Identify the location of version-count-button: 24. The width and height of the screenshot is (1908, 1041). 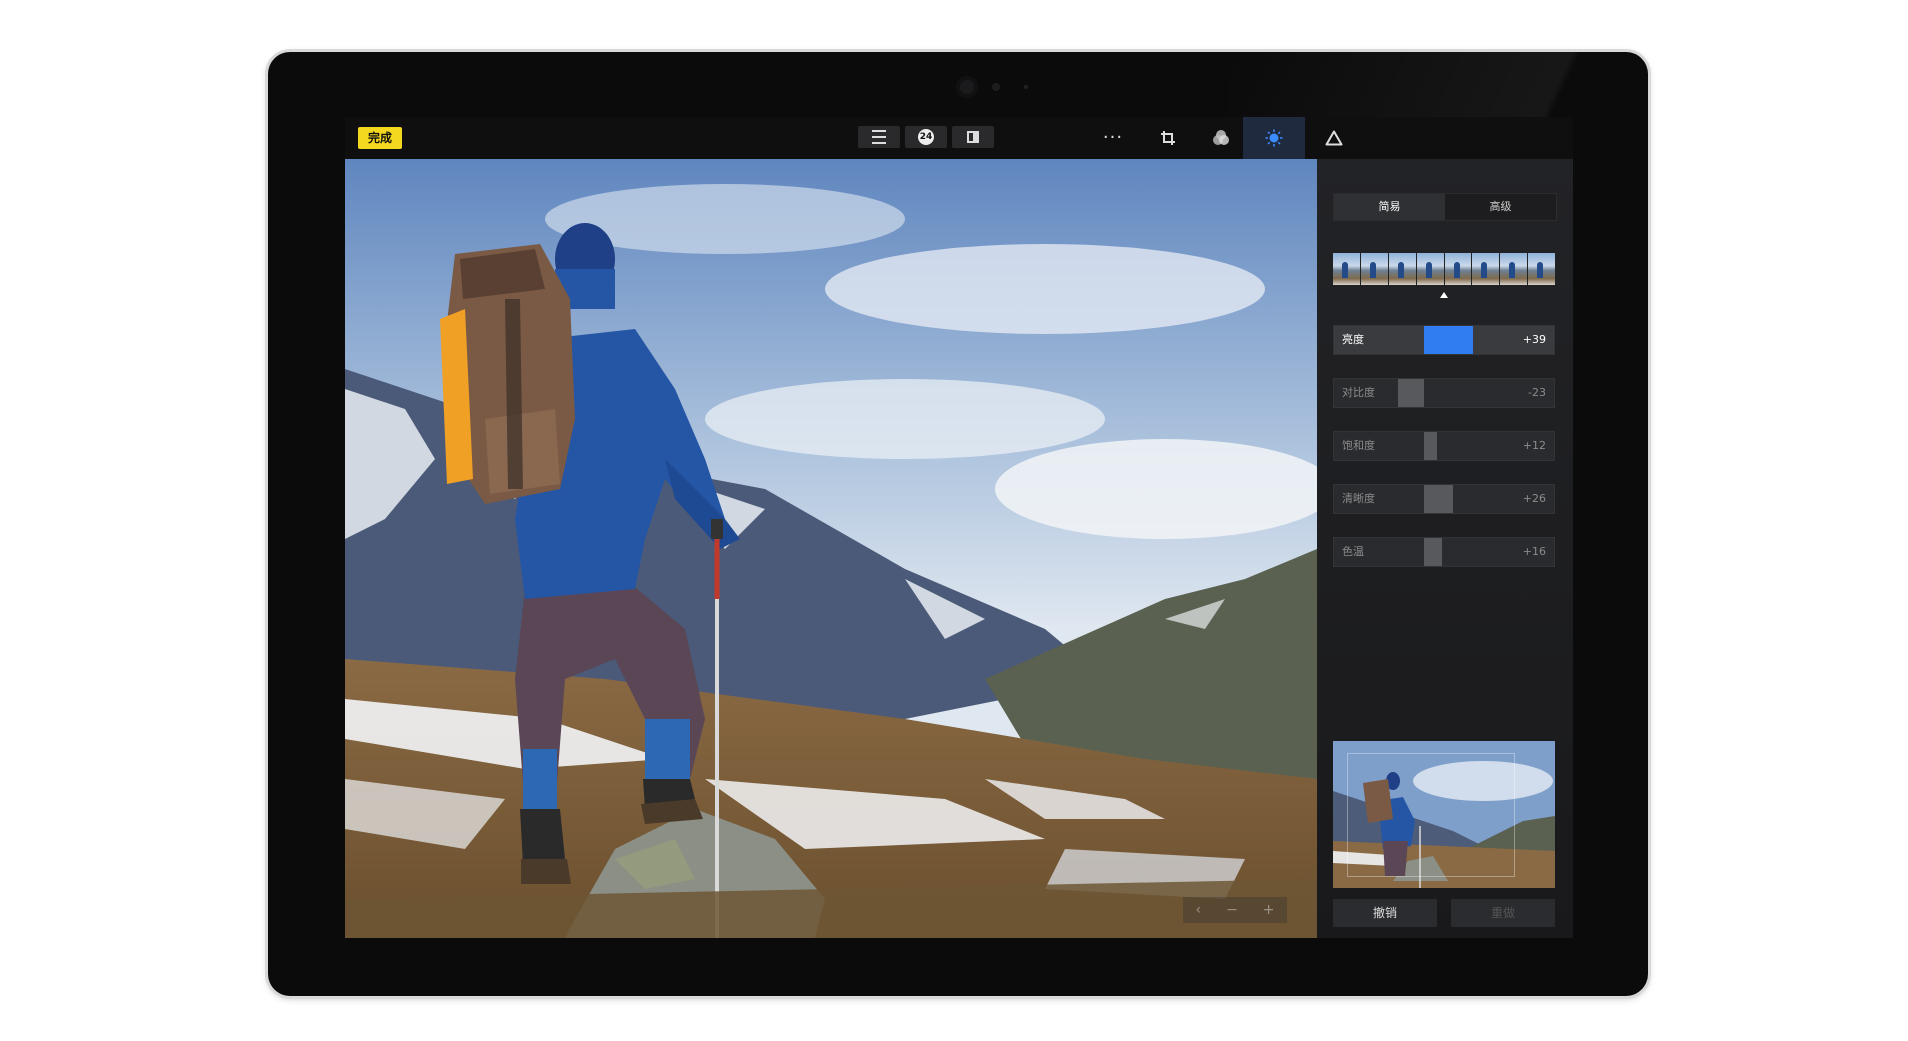
(926, 137).